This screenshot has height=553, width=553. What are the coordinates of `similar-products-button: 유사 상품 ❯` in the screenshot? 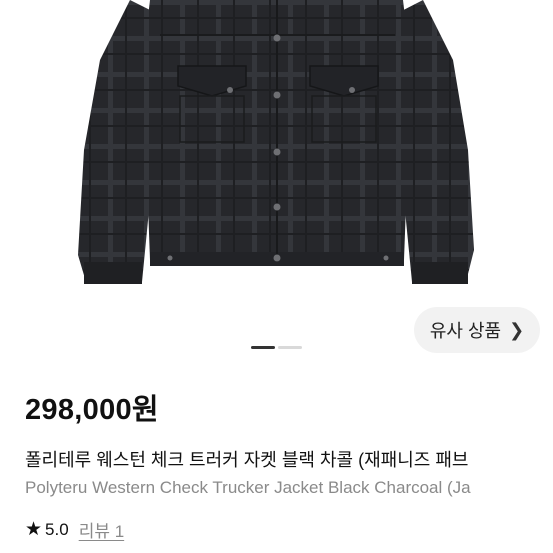 It's located at (477, 330).